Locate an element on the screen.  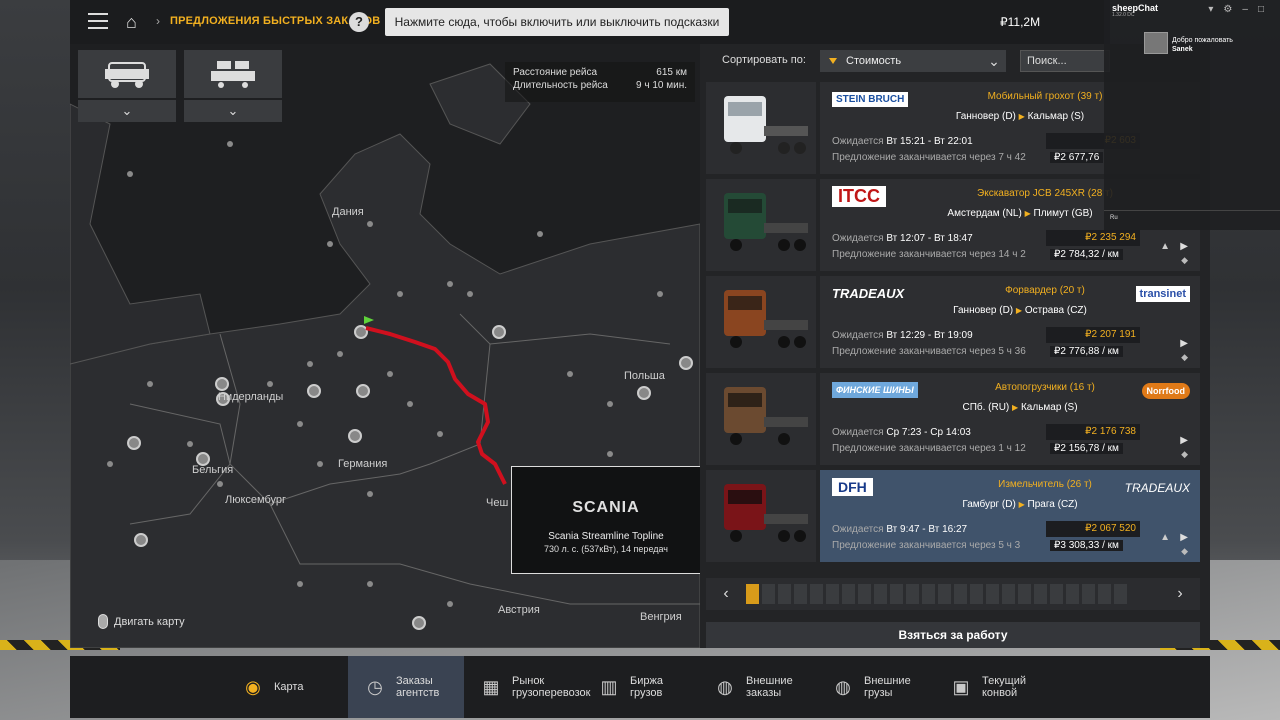
company-logo: STEIN BRUCH is located at coordinates (870, 99).